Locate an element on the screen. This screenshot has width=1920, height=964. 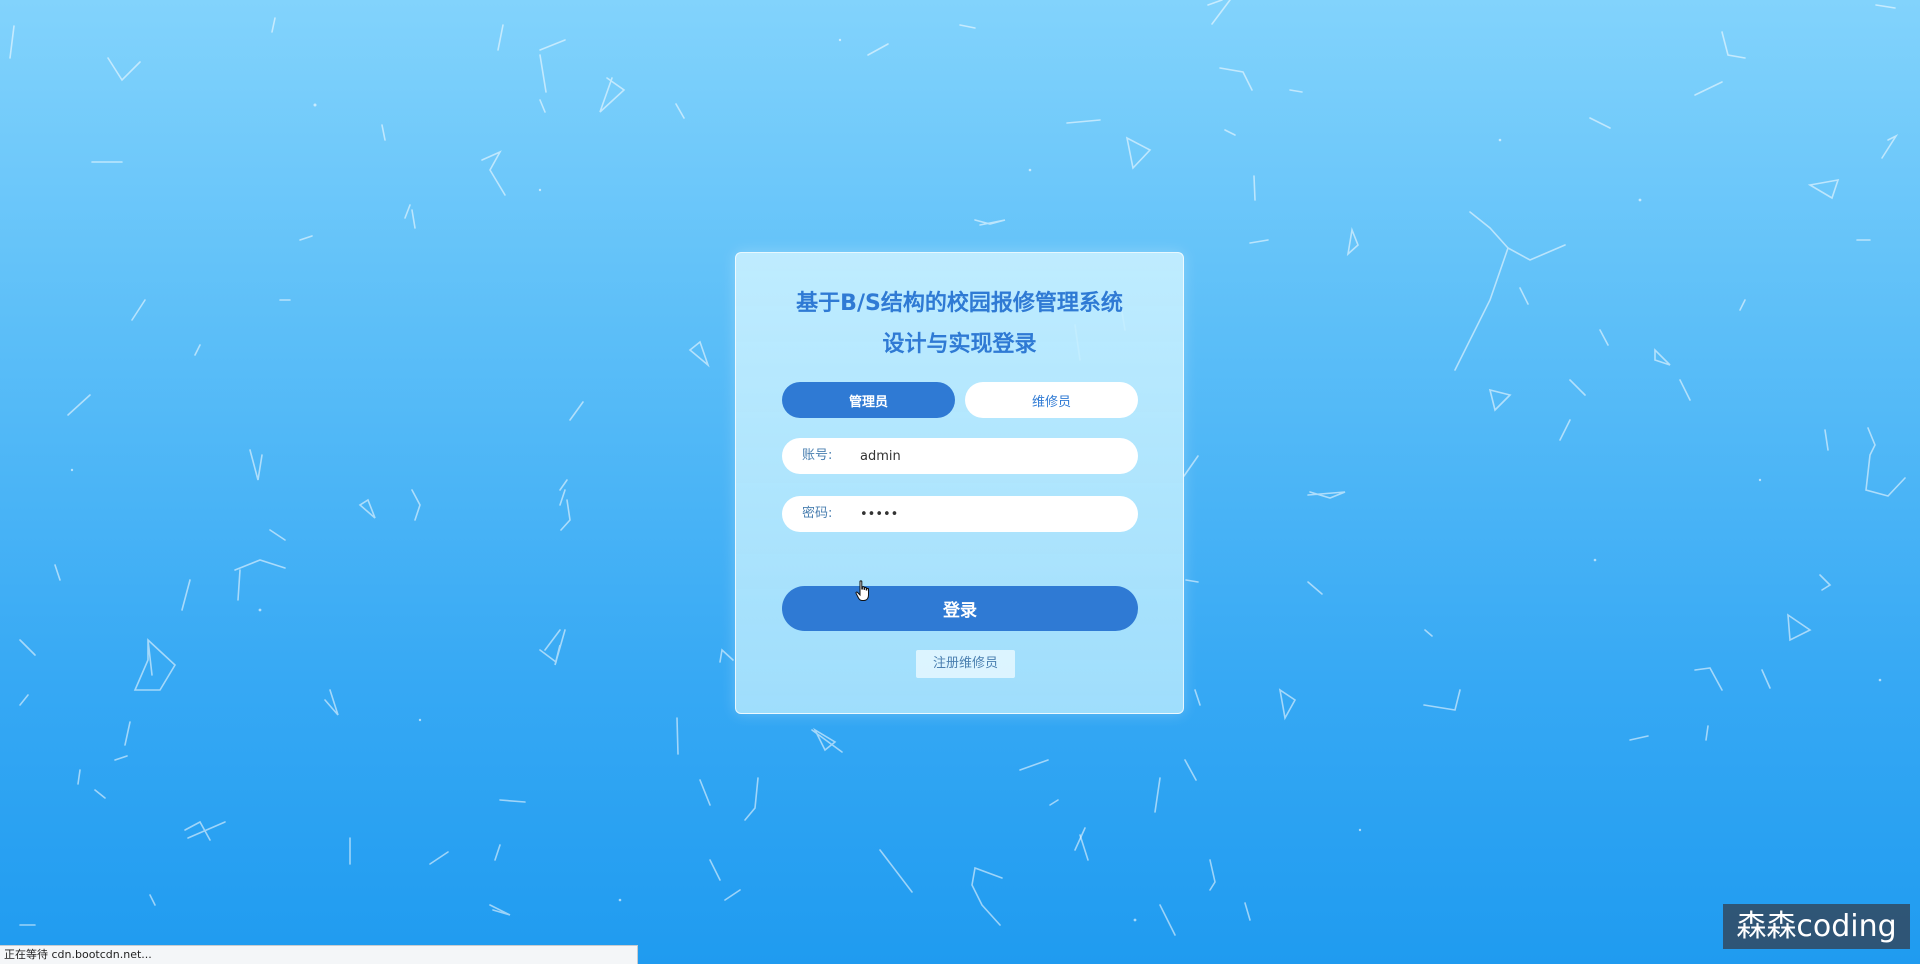
login-title-line1: 基于B/S结构的校园报修管理系统 is located at coordinates (959, 303).